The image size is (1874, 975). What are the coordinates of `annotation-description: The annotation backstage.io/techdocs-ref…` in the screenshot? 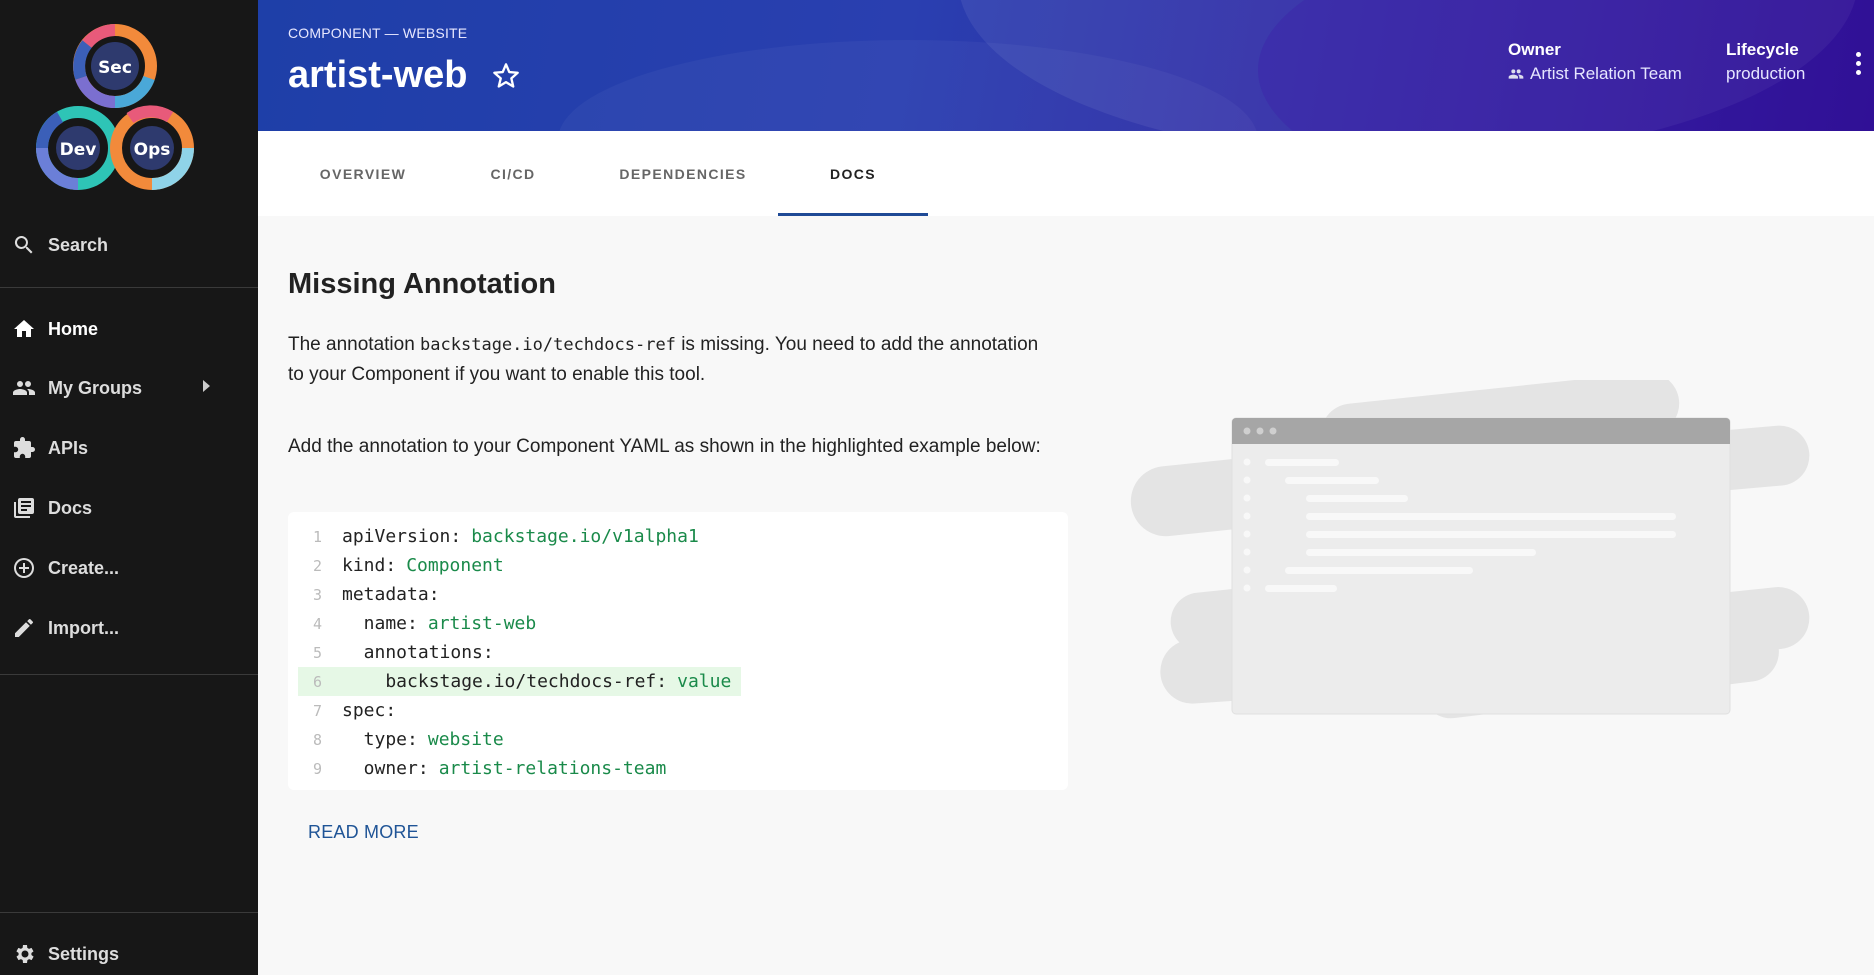 It's located at (663, 359).